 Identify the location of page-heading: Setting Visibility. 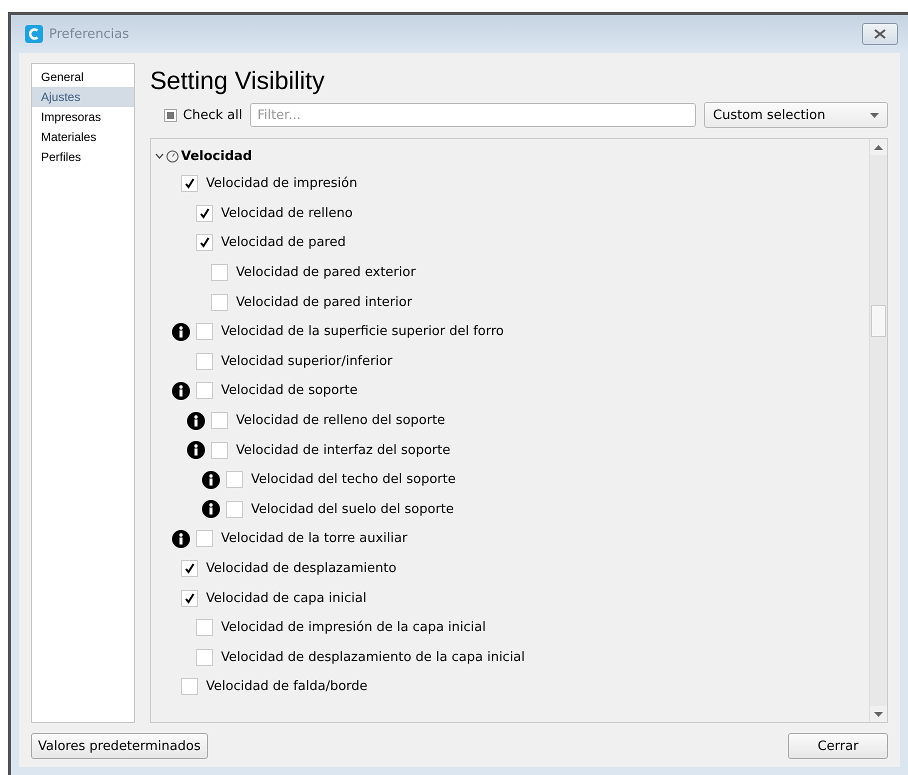
(238, 81).